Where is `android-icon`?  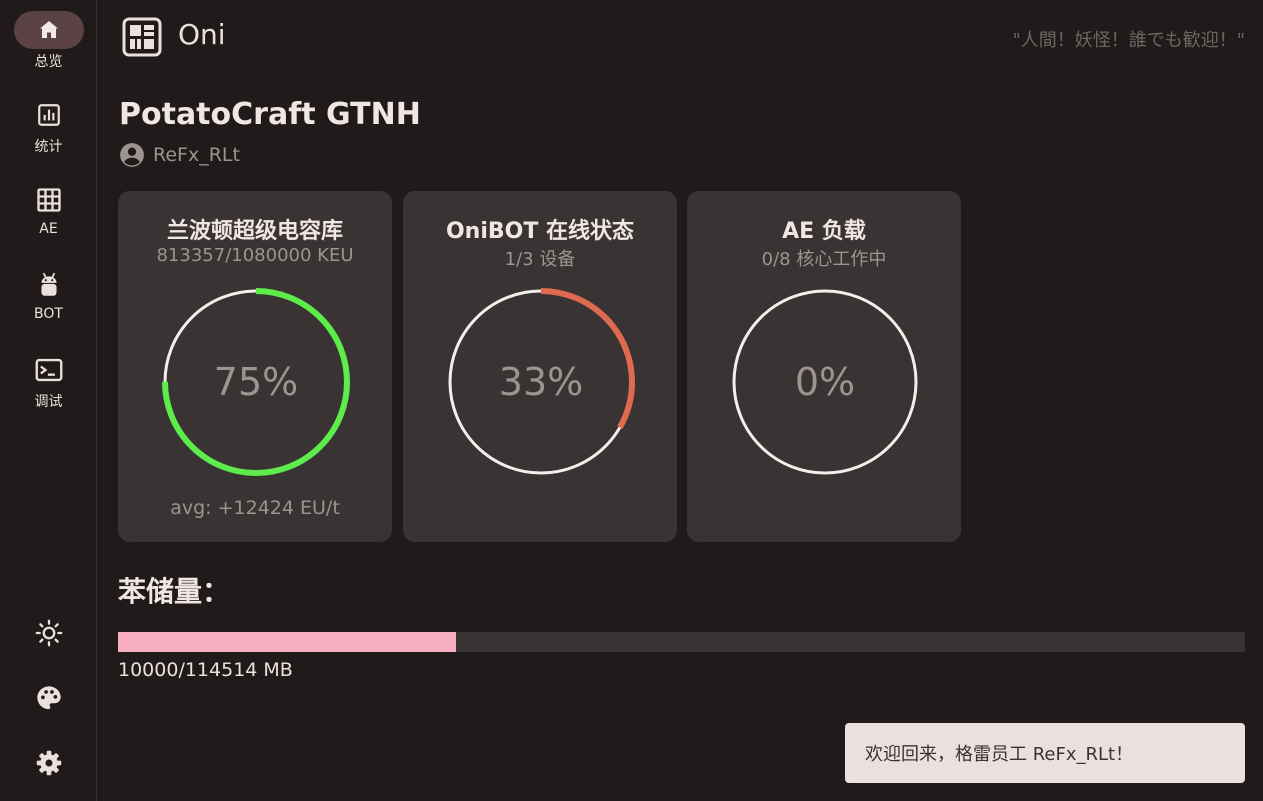
android-icon is located at coordinates (48, 284).